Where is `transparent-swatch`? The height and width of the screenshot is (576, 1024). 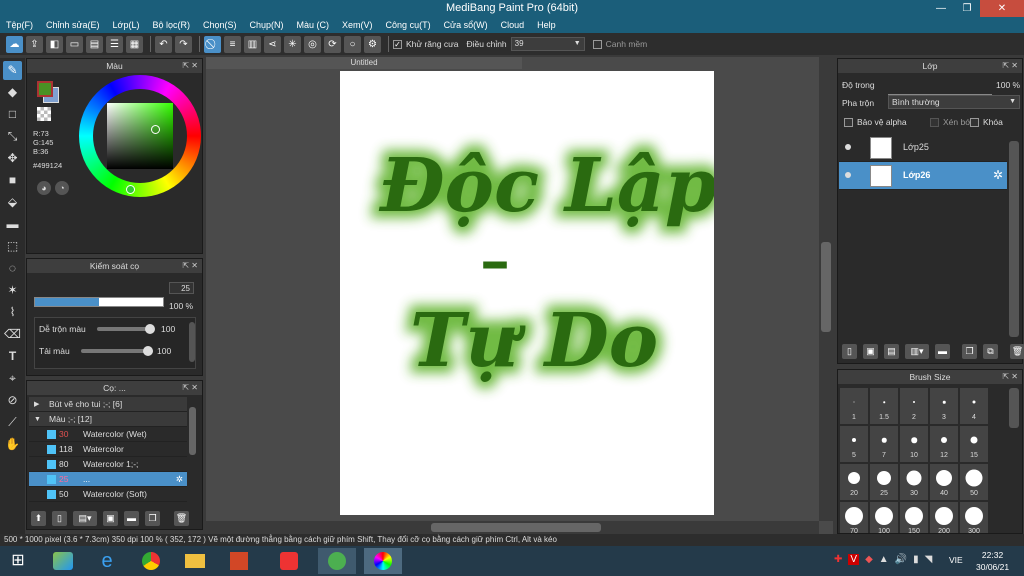 transparent-swatch is located at coordinates (44, 114).